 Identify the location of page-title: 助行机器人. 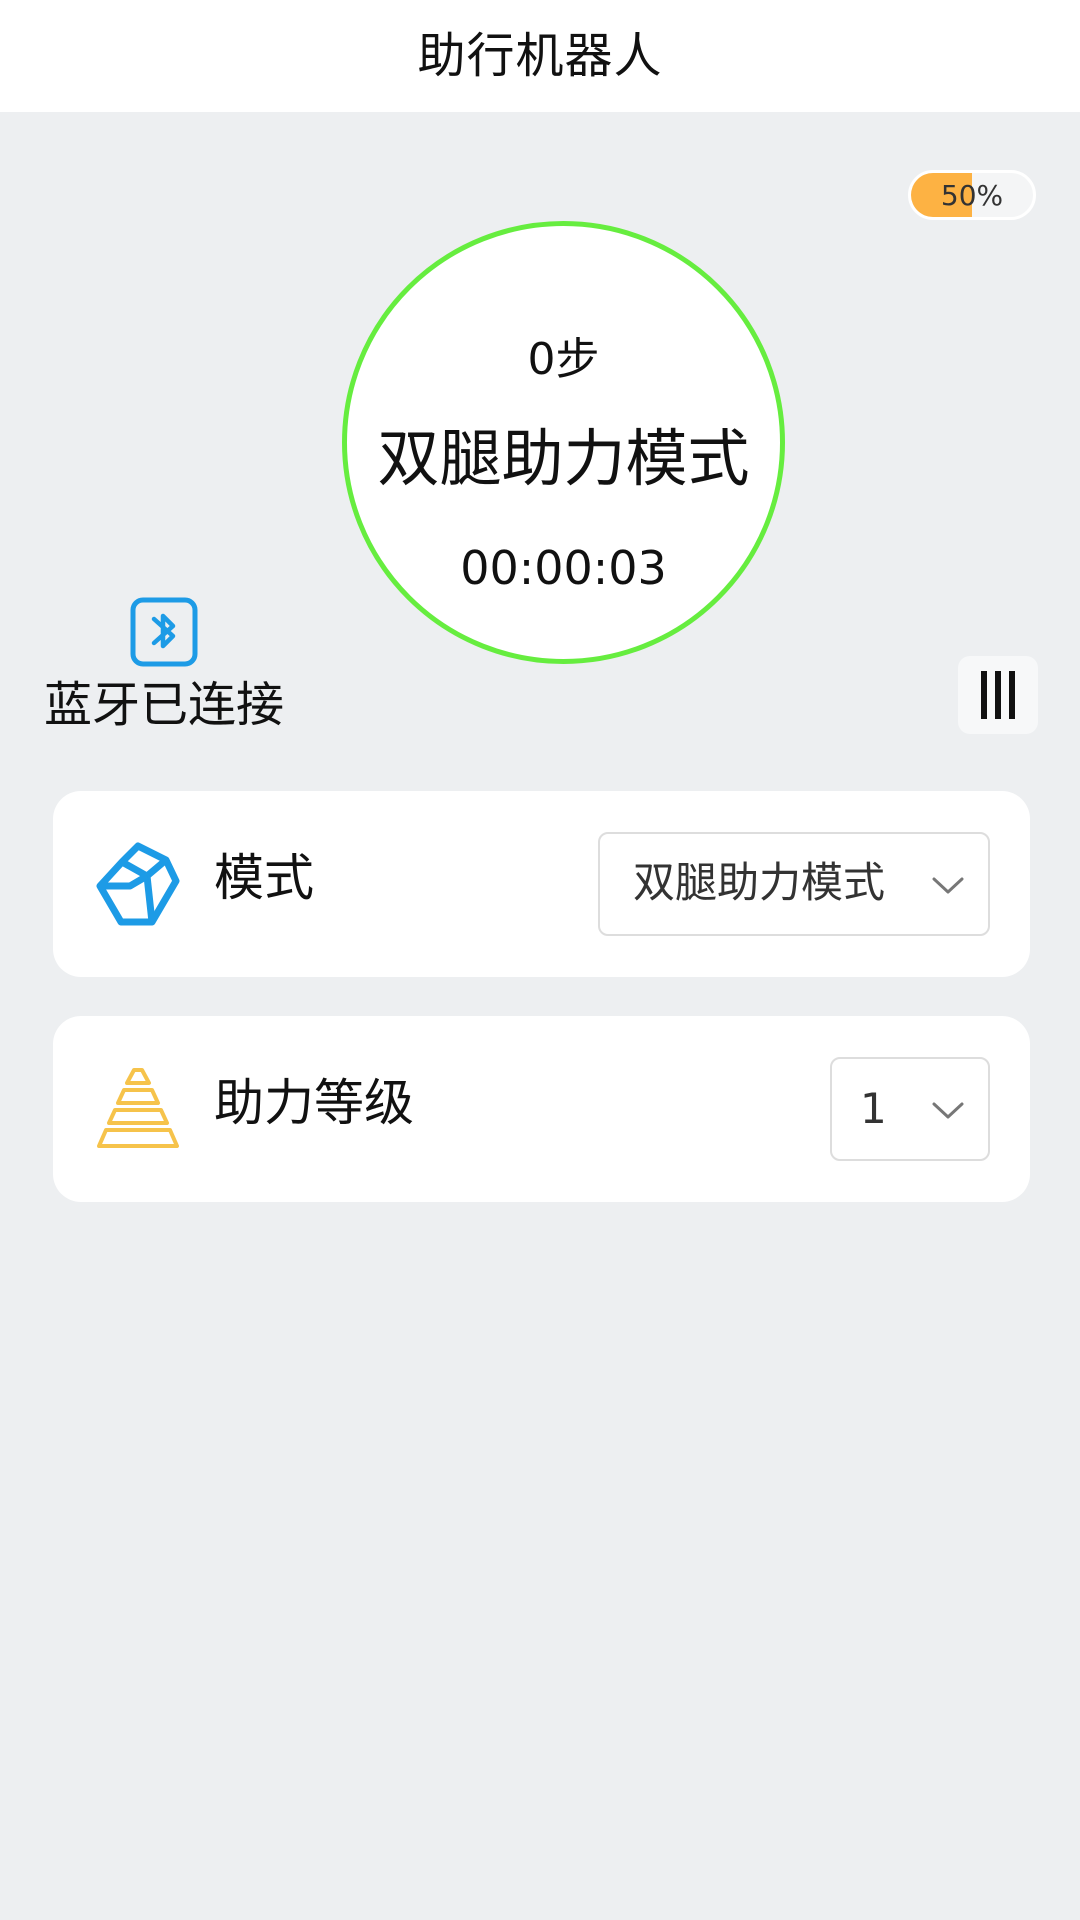
(540, 56).